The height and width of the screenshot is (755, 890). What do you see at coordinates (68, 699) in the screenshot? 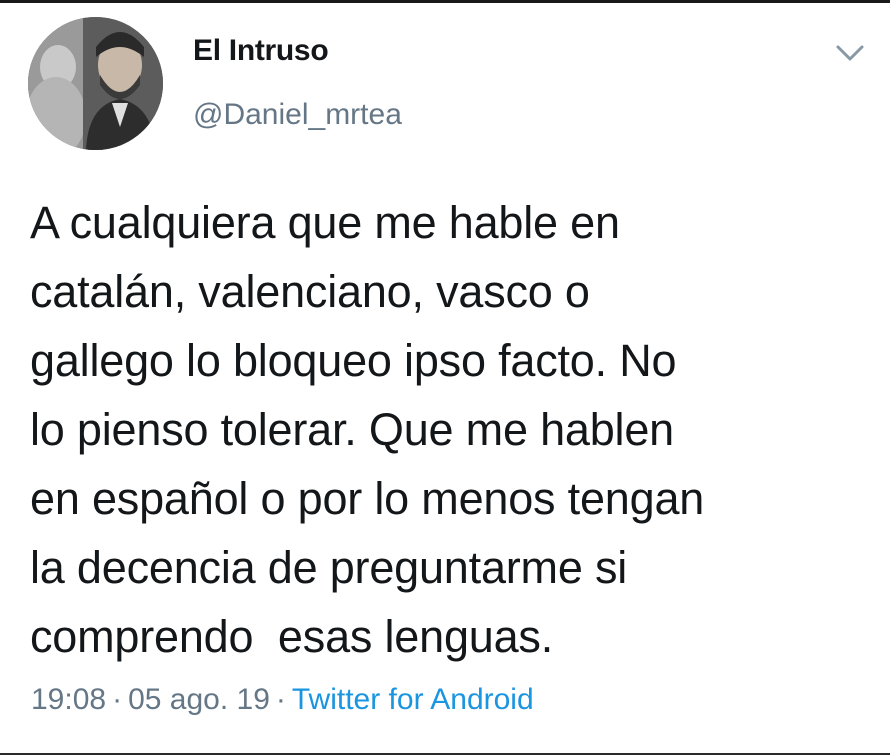
I see `tweet-time: 19:08` at bounding box center [68, 699].